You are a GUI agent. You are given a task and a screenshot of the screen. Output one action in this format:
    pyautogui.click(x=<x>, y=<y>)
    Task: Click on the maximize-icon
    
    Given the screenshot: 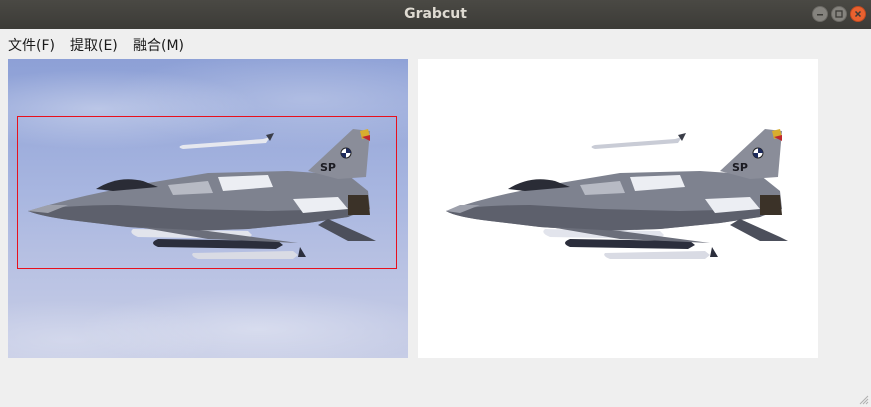 What is the action you would take?
    pyautogui.click(x=839, y=14)
    